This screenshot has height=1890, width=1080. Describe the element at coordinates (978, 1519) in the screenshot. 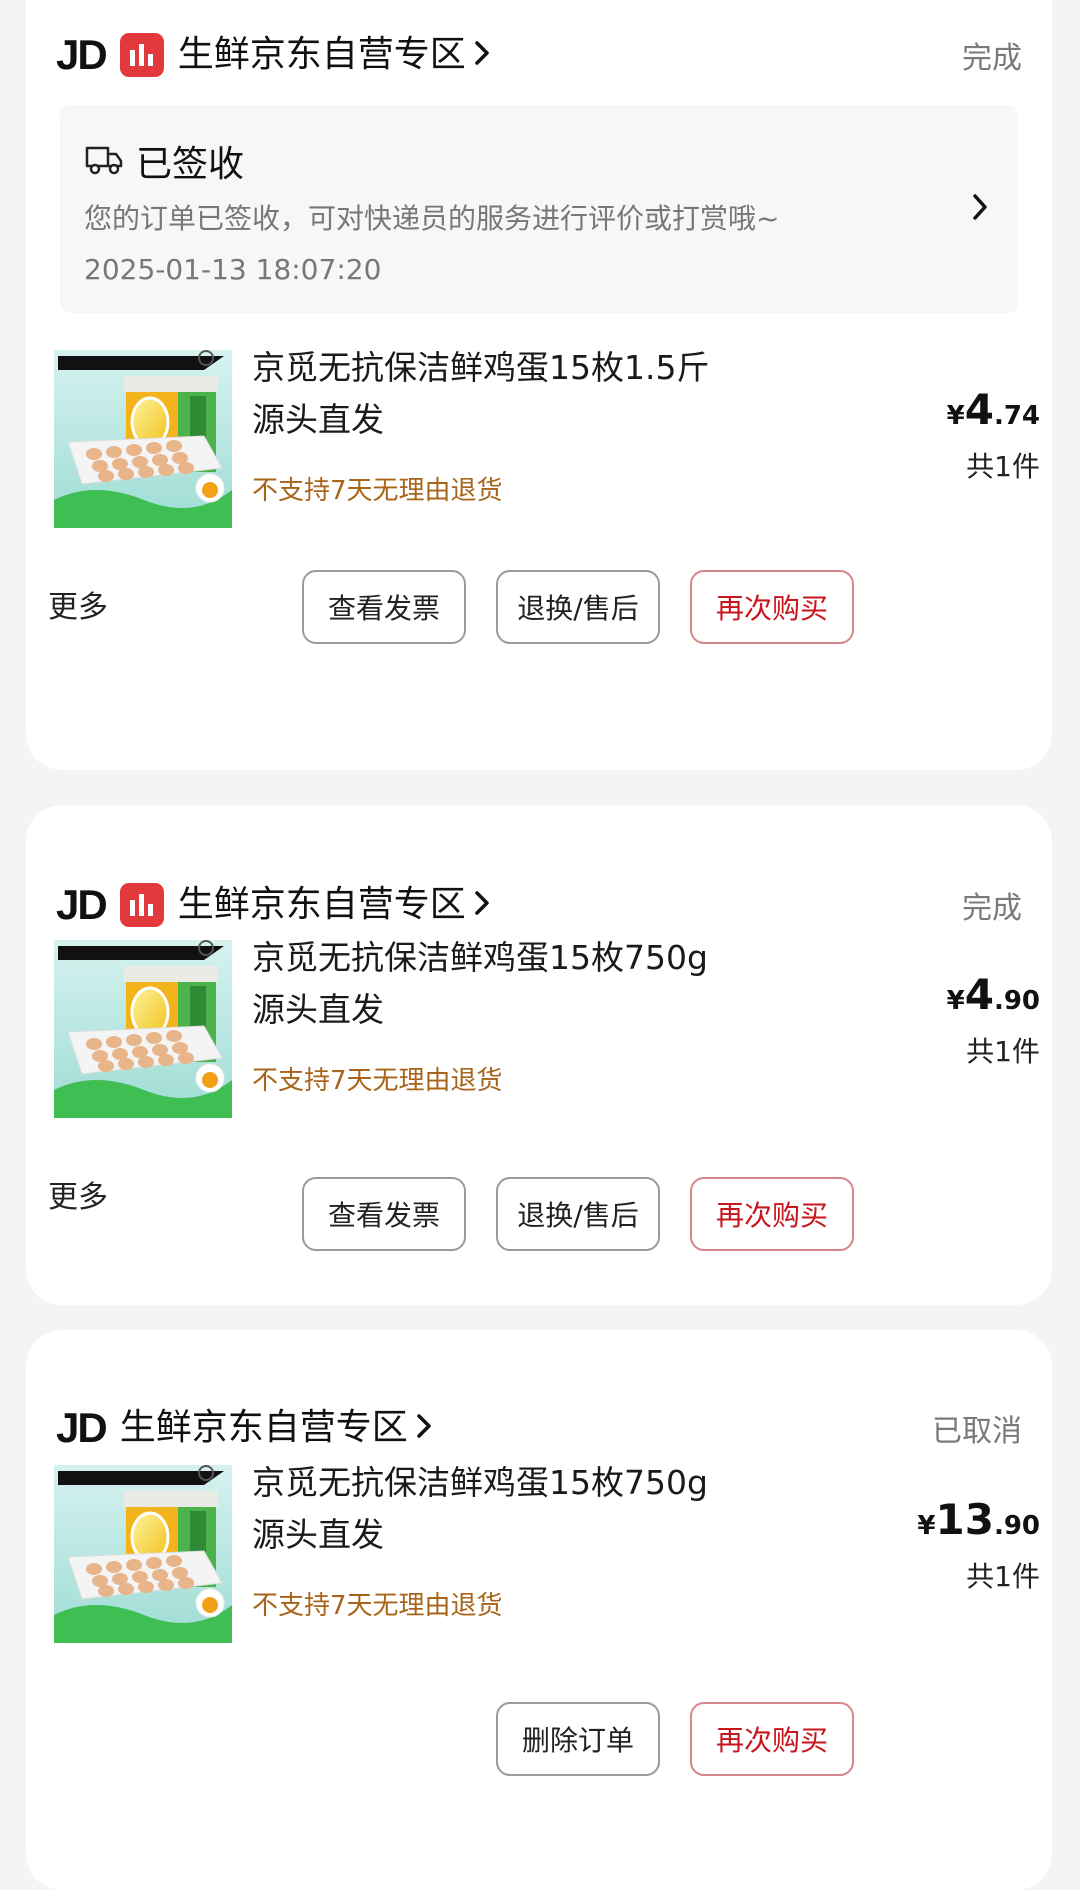

I see `product-price: ¥13.90` at that location.